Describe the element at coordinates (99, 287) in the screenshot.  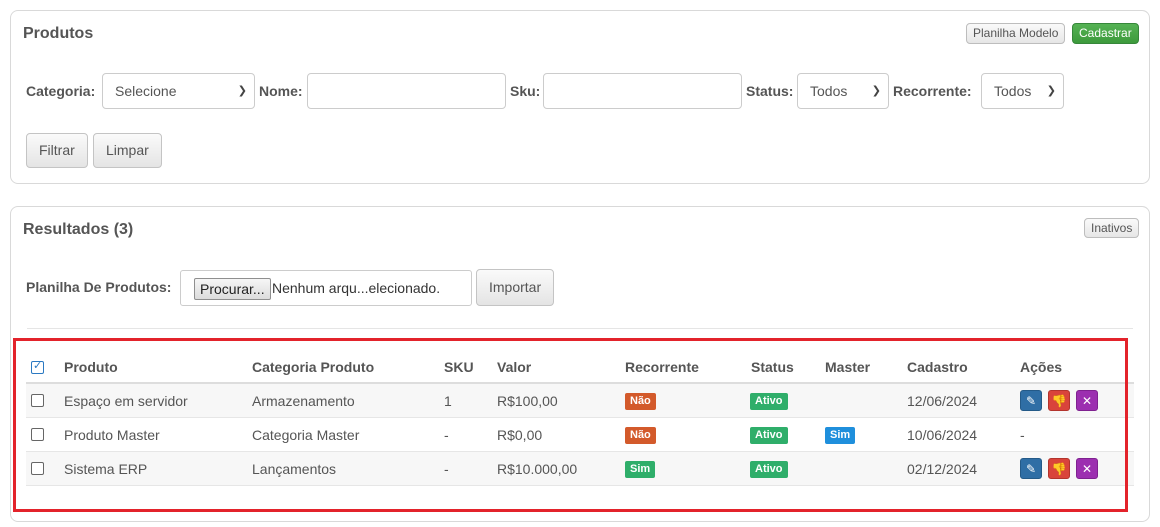
I see `import-label: Planilha De Produtos:` at that location.